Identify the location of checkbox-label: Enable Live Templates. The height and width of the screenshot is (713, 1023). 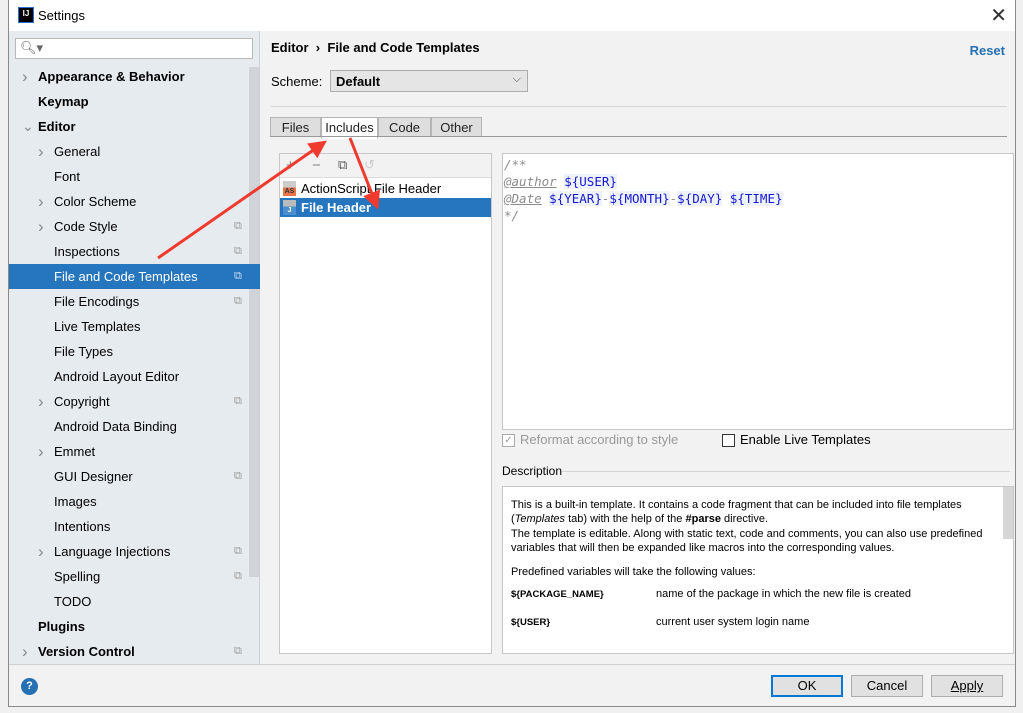
(805, 439).